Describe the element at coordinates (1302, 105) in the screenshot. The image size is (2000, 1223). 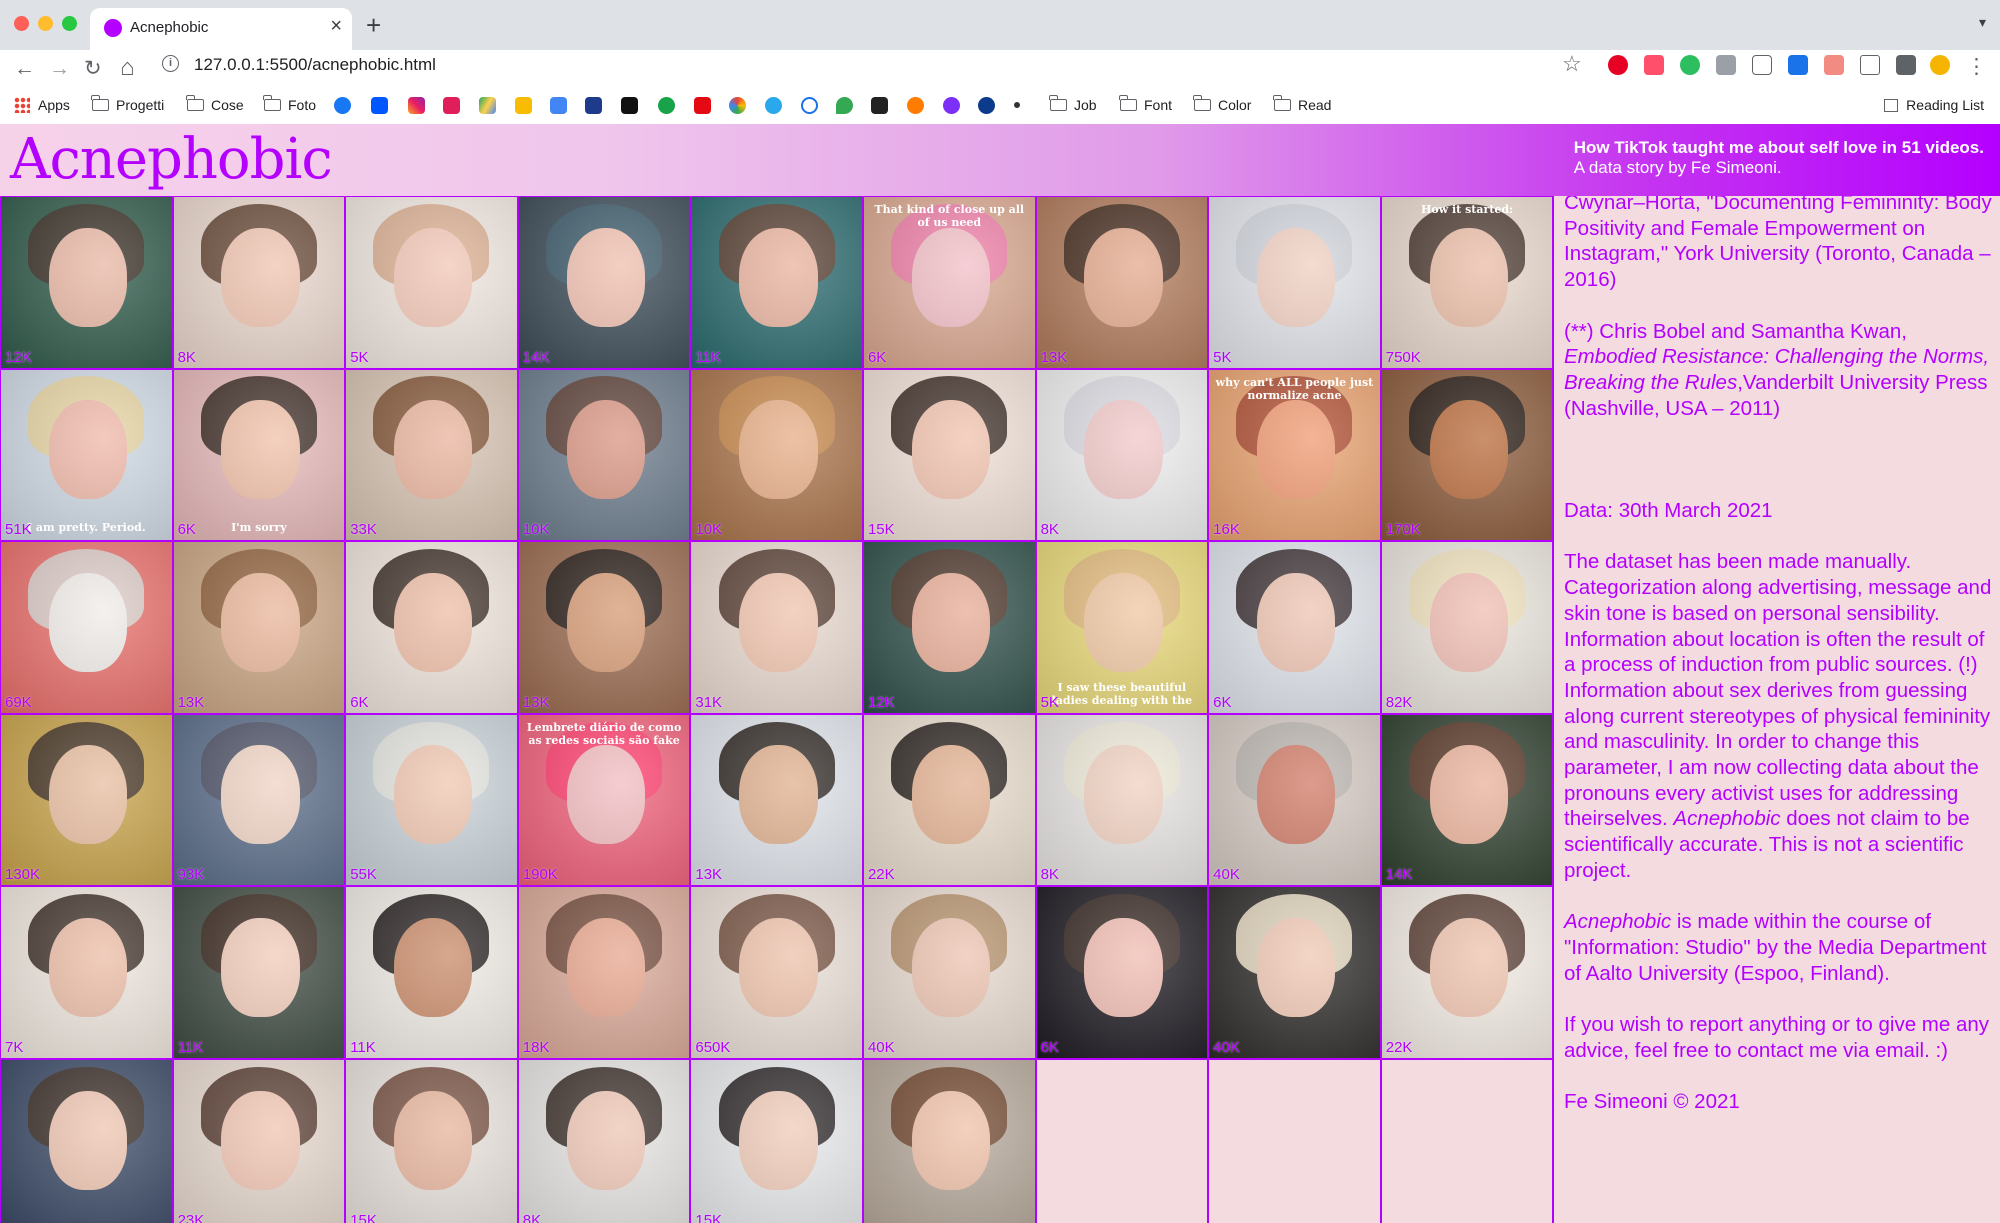
I see `bookmark-folder-read: Read` at that location.